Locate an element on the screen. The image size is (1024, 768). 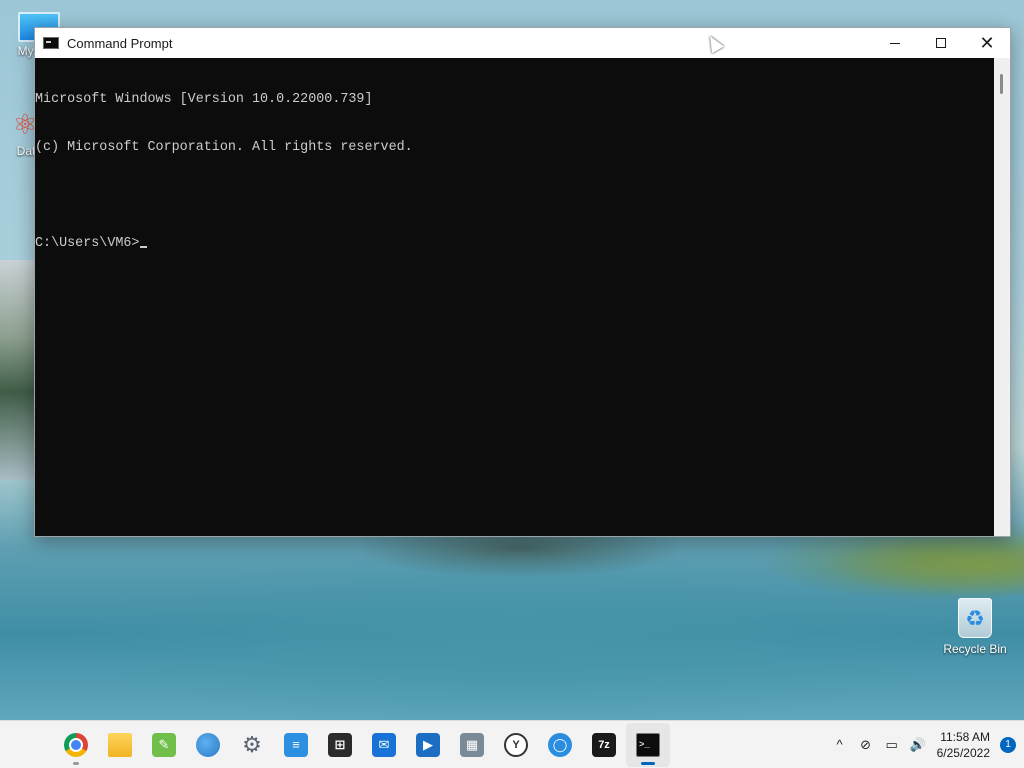
chrome-icon is located at coordinates (76, 744).